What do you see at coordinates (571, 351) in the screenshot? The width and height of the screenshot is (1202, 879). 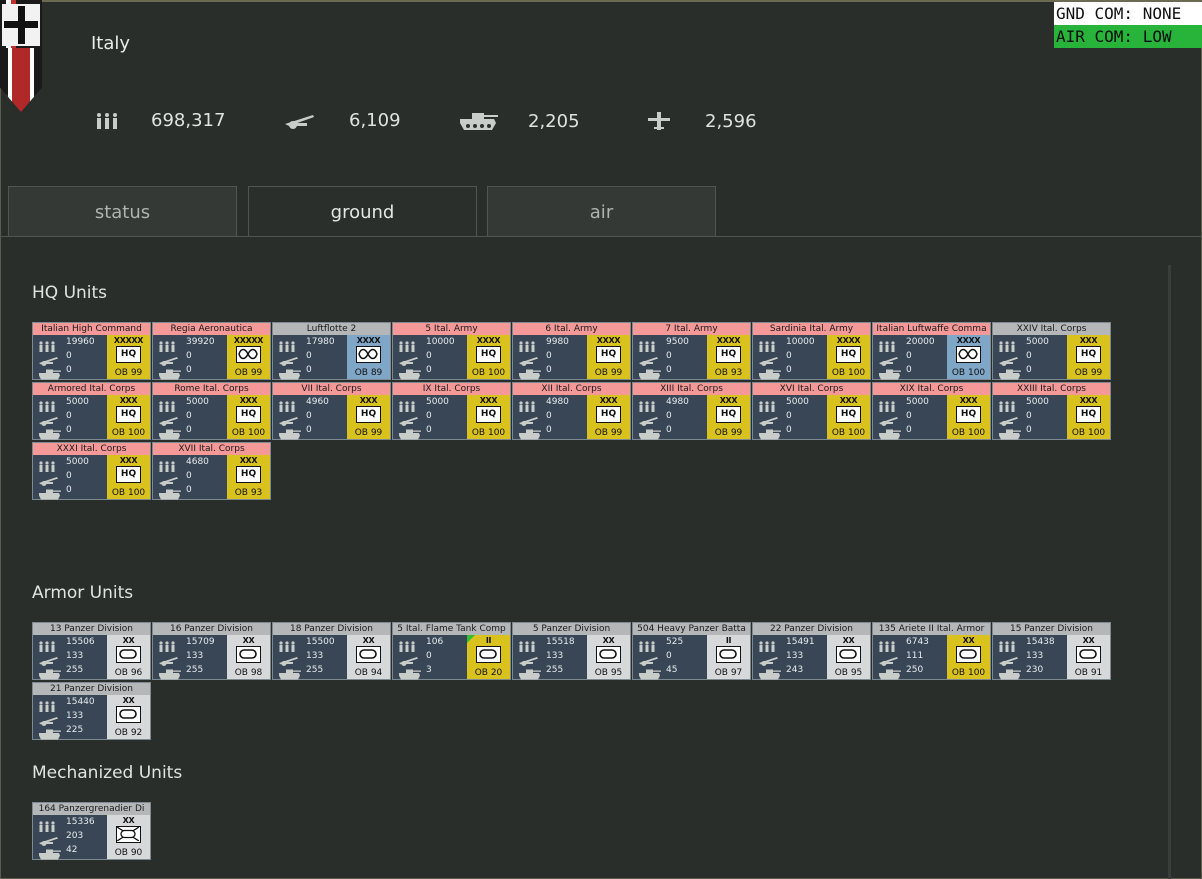 I see `unit-counter: 6 Ital. Army 9980 0 0 XXXX HQ OB 99` at bounding box center [571, 351].